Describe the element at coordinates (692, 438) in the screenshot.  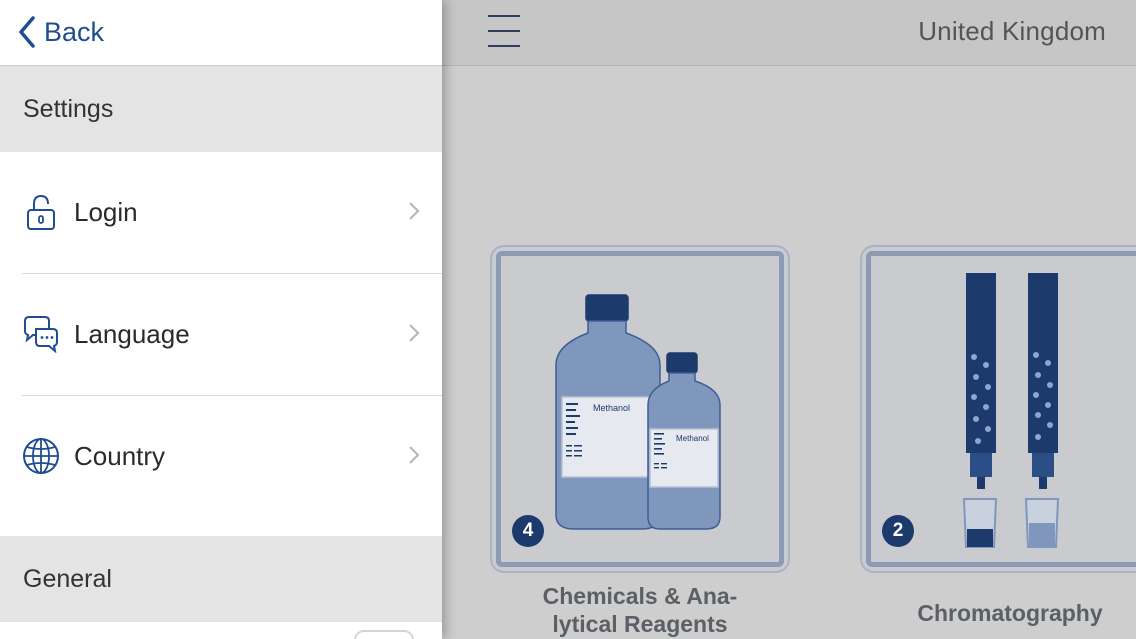
I see `bottle-label-small: Methanol` at that location.